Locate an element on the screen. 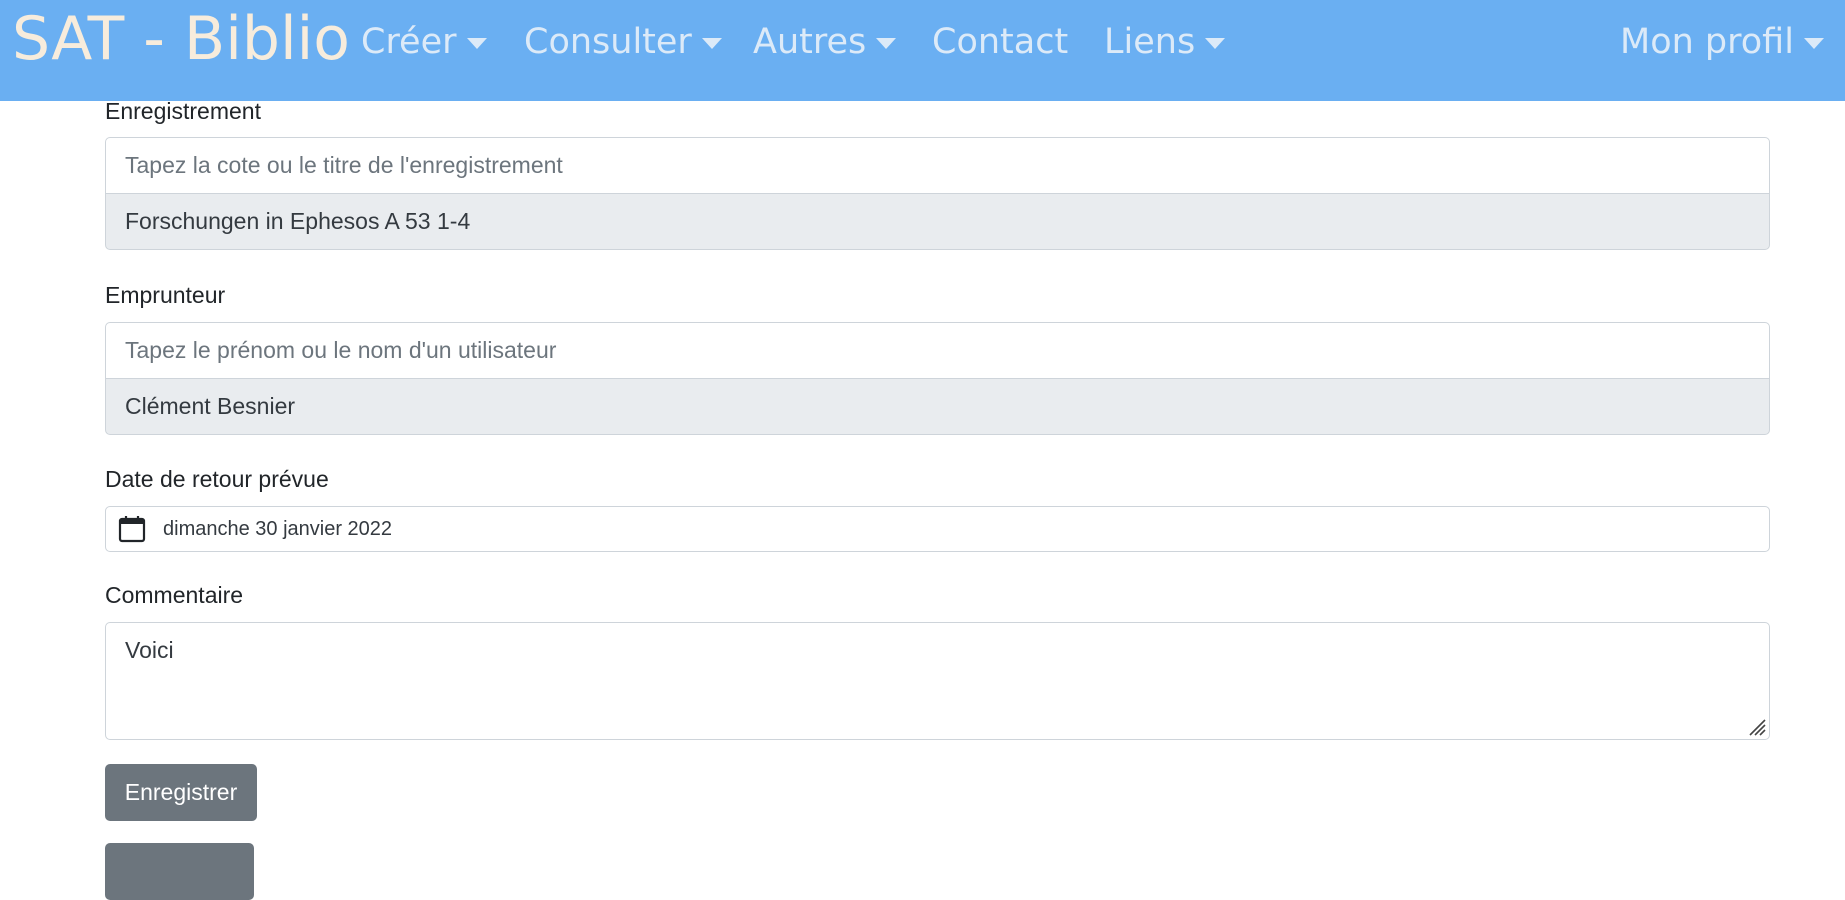  nav-item-profile: Mon profil is located at coordinates (1722, 42).